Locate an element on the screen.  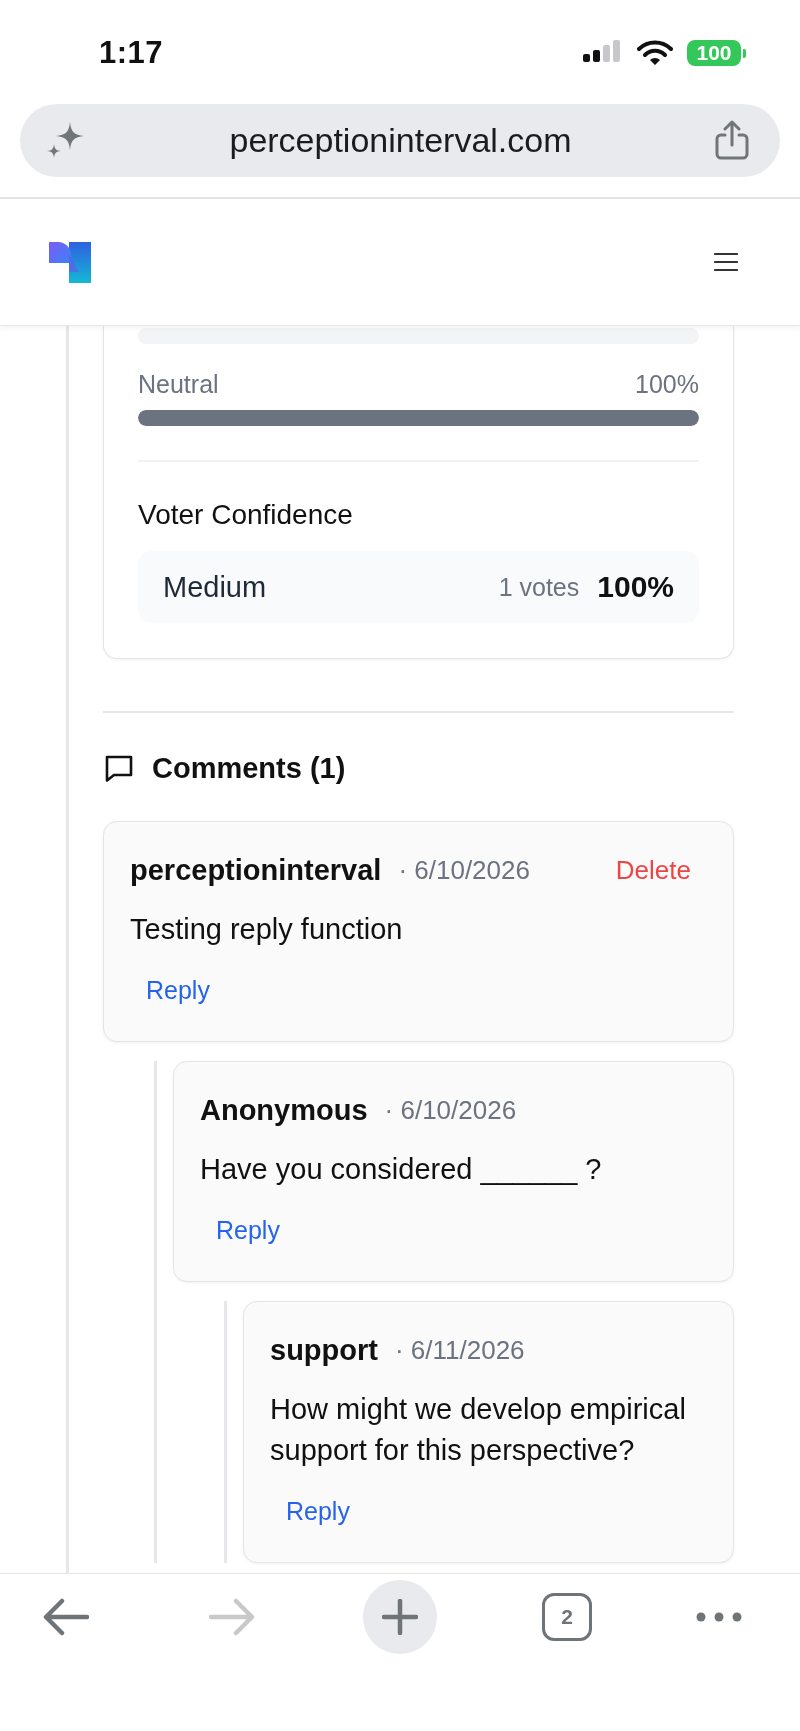
tab-count-button: 2 is located at coordinates (567, 1617).